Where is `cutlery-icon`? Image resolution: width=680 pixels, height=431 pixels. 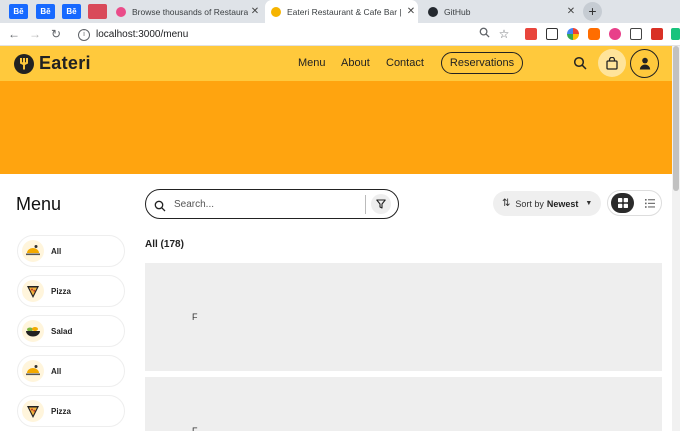
cutlery-icon is located at coordinates (24, 63).